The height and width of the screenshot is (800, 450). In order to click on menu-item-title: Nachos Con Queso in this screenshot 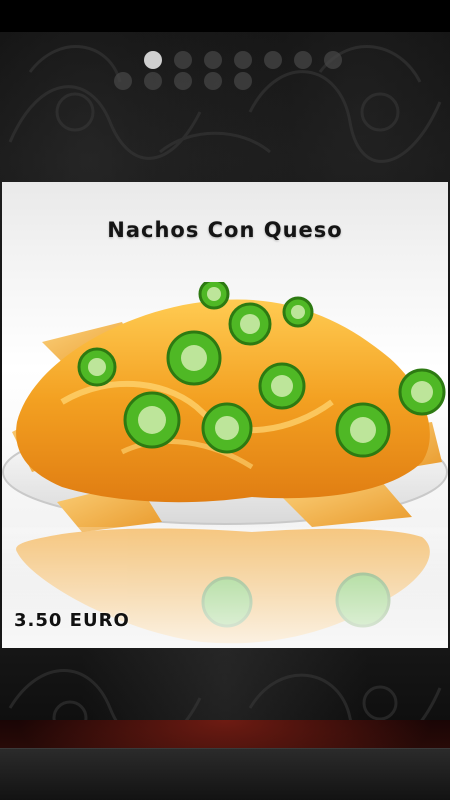, I will do `click(225, 230)`.